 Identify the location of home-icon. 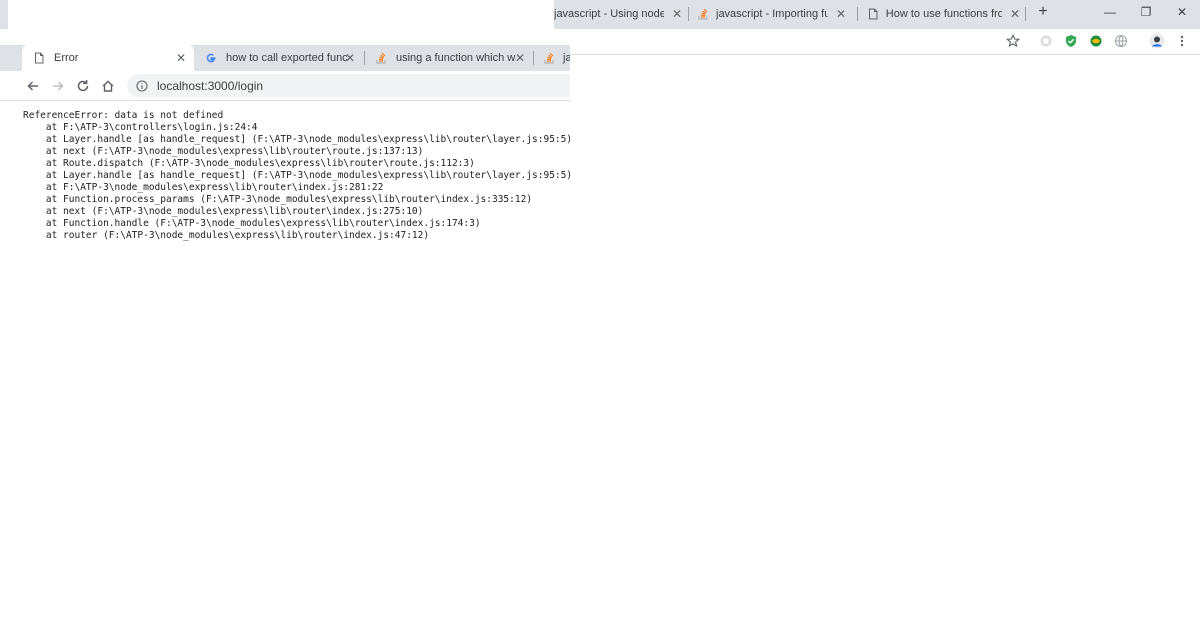
(108, 86).